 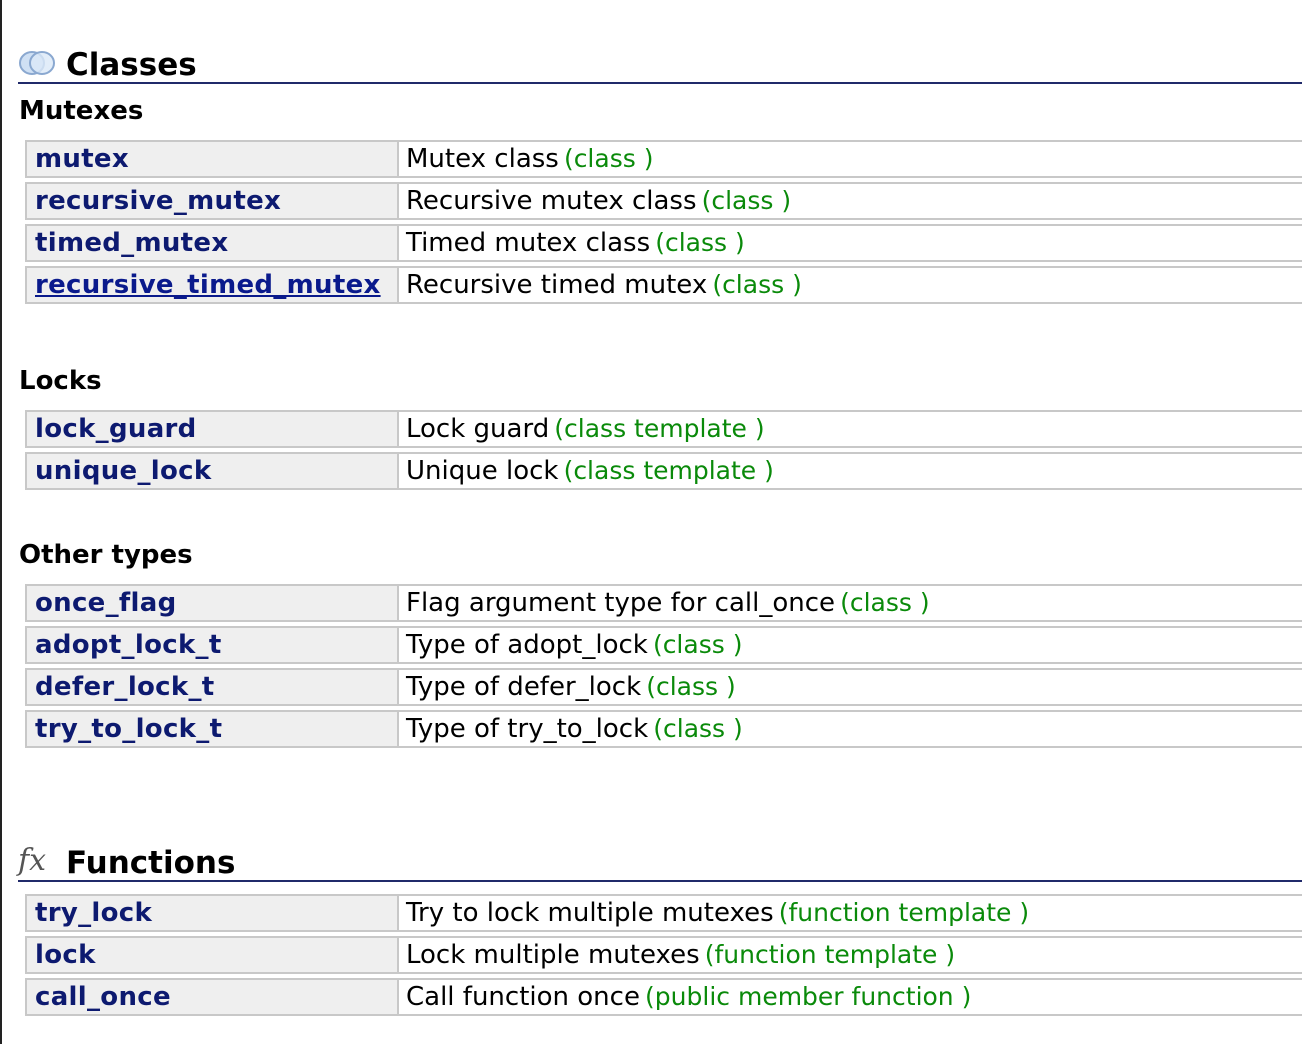 I want to click on row-description: Try to lock multiple mutexes, so click(x=590, y=913).